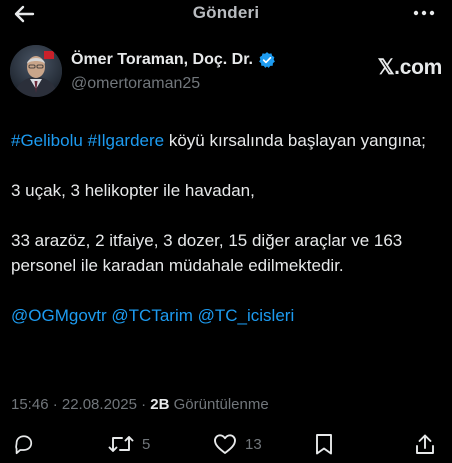  Describe the element at coordinates (410, 67) in the screenshot. I see `x-com-watermark: 𝕏.com` at that location.